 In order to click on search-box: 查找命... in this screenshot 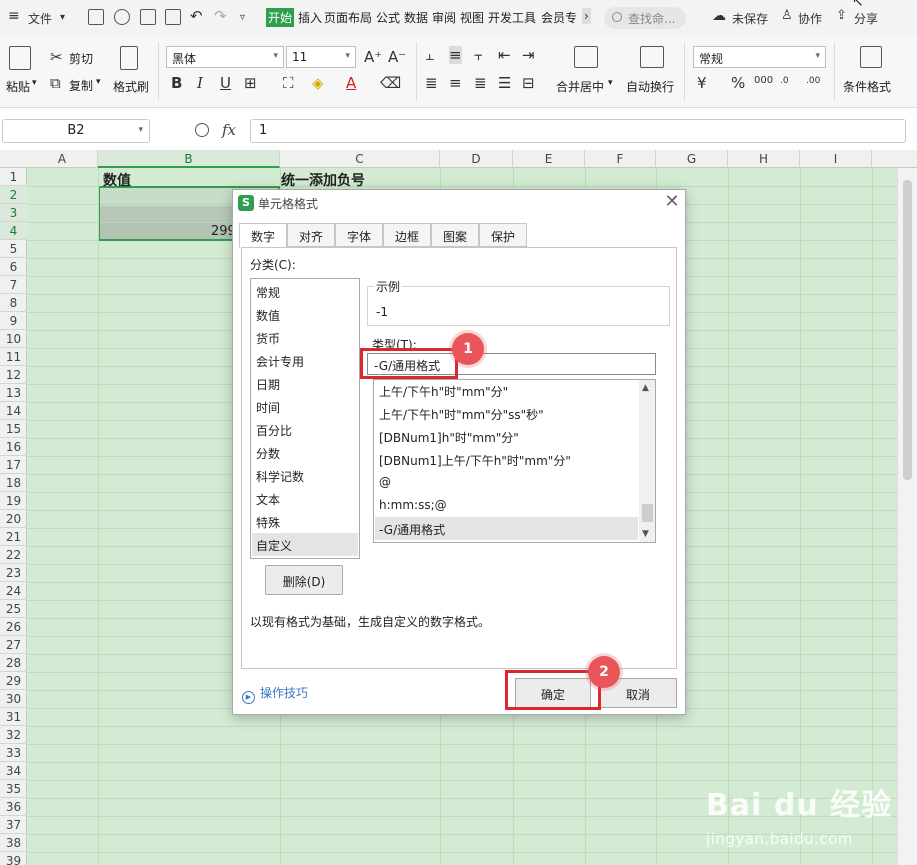, I will do `click(645, 18)`.